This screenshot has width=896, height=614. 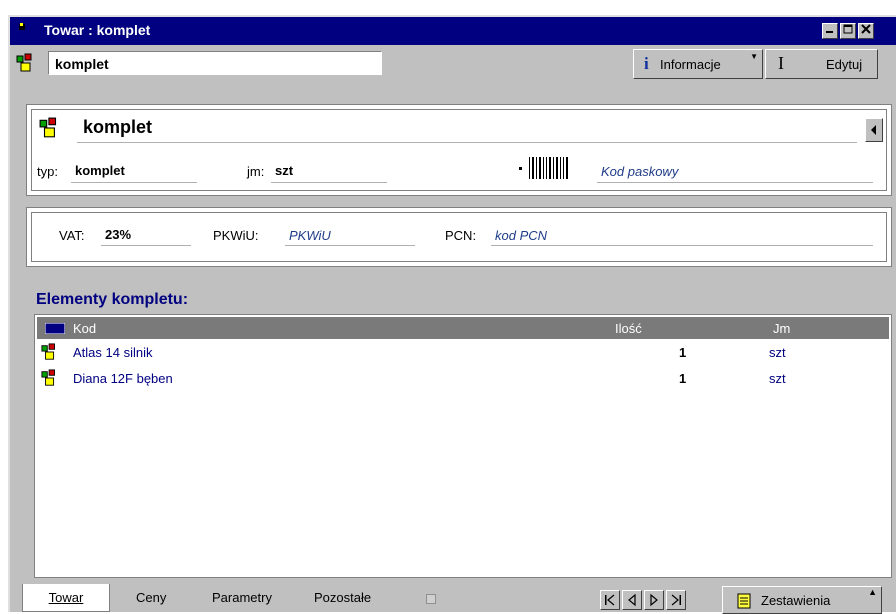 I want to click on unit-underline, so click(x=329, y=182).